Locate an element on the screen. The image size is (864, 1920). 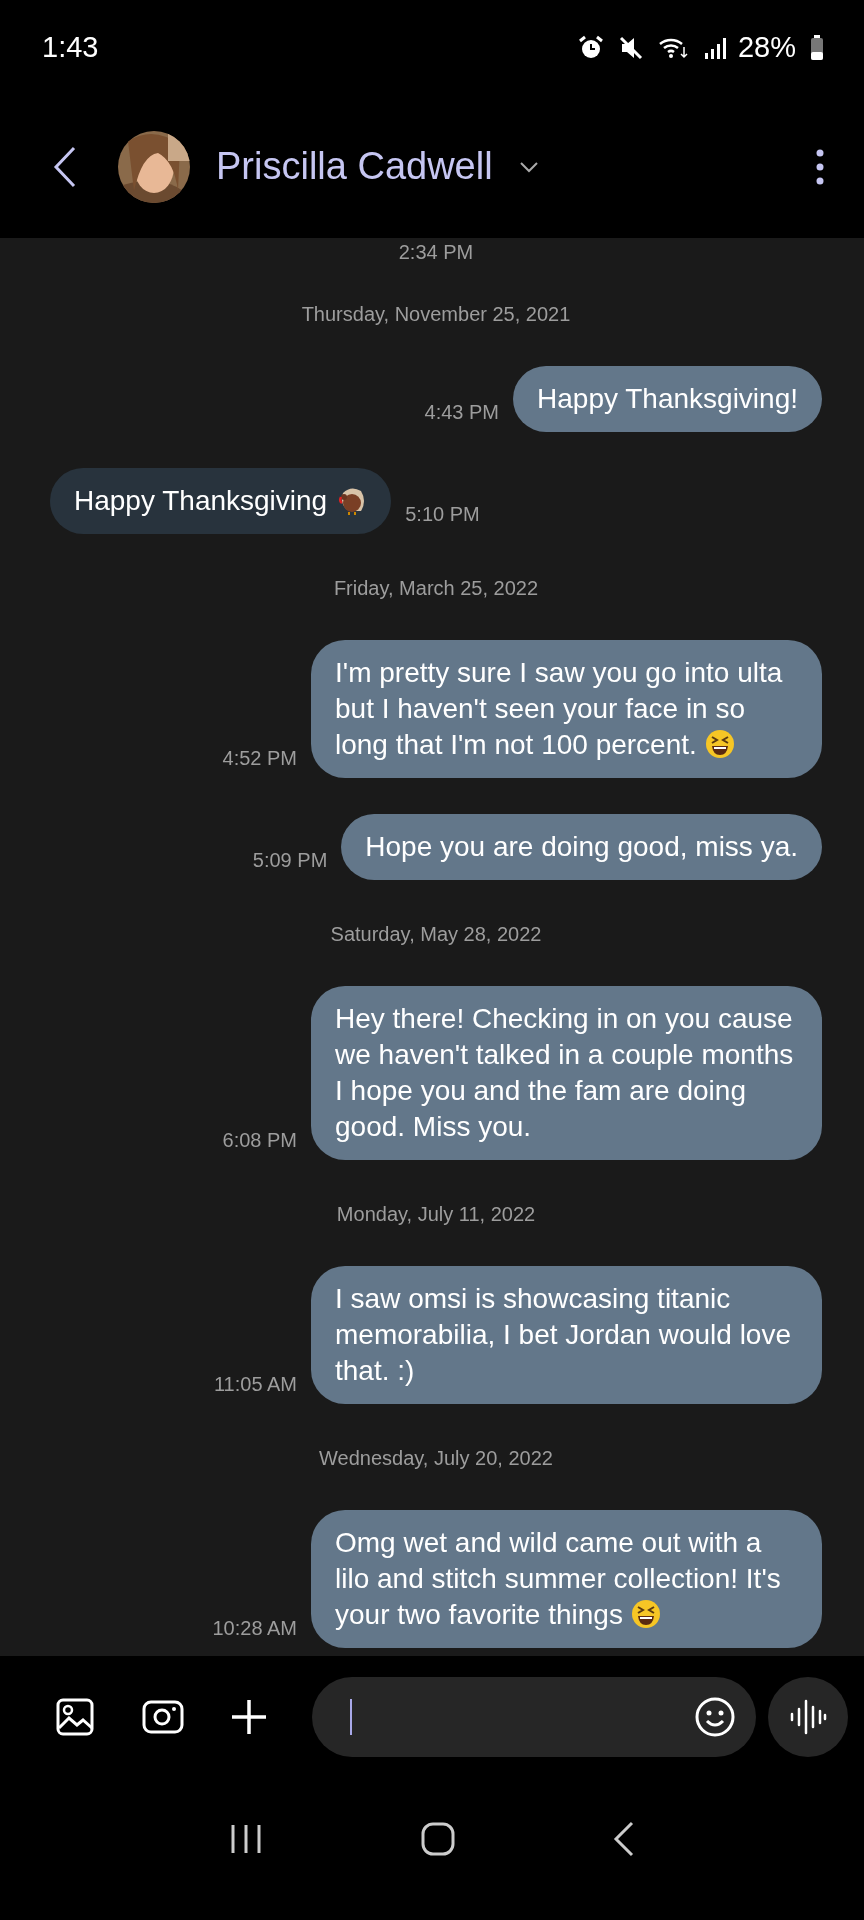
clock-time: 1:43 is located at coordinates (70, 47).